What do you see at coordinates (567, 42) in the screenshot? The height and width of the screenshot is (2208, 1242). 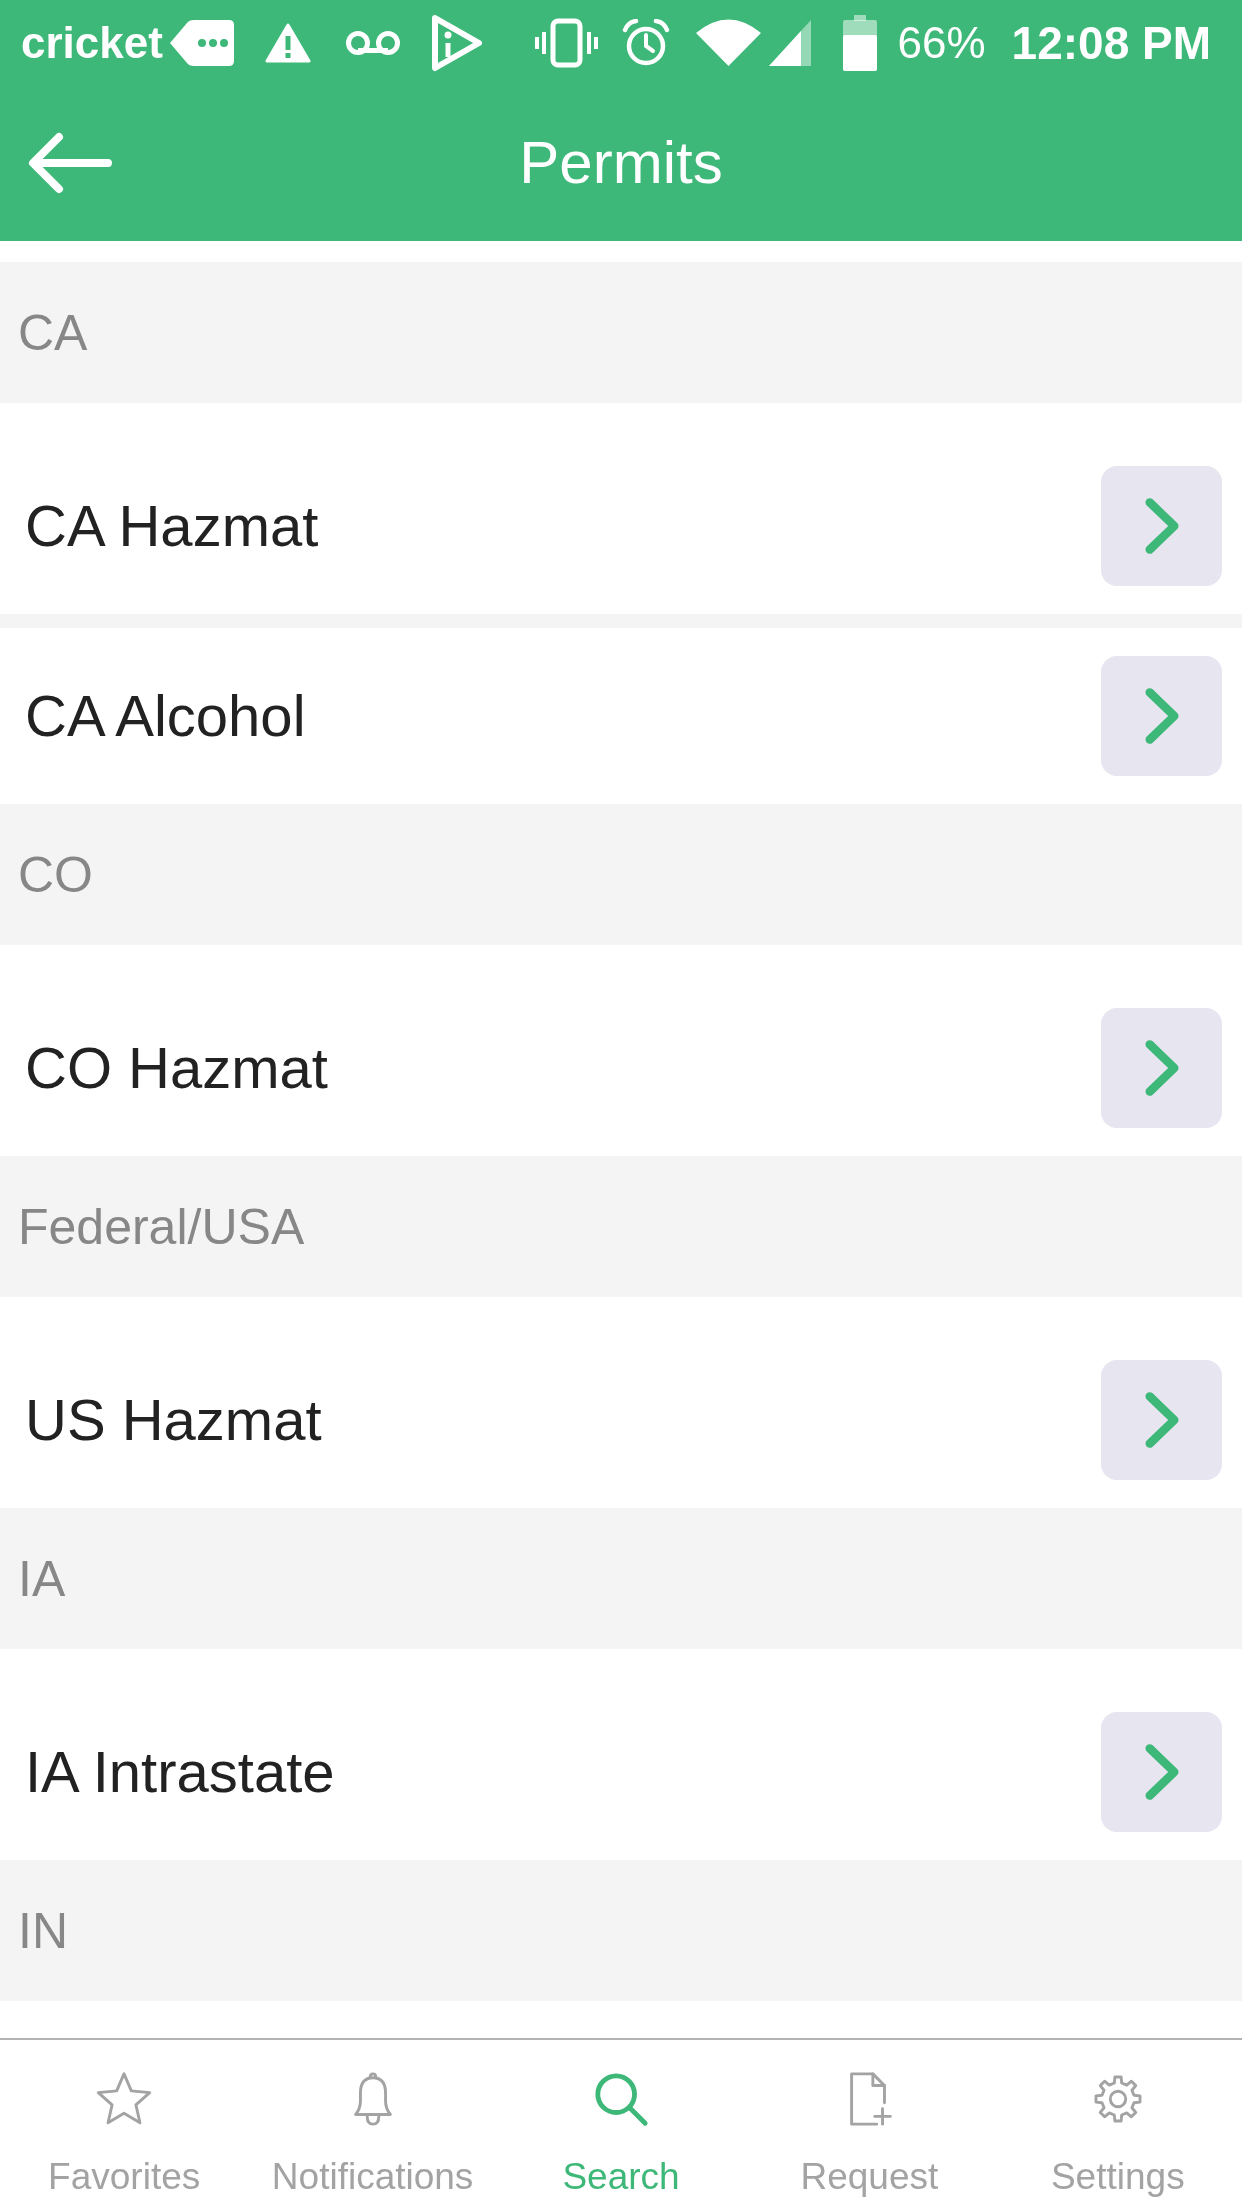 I see `vibrate-icon` at bounding box center [567, 42].